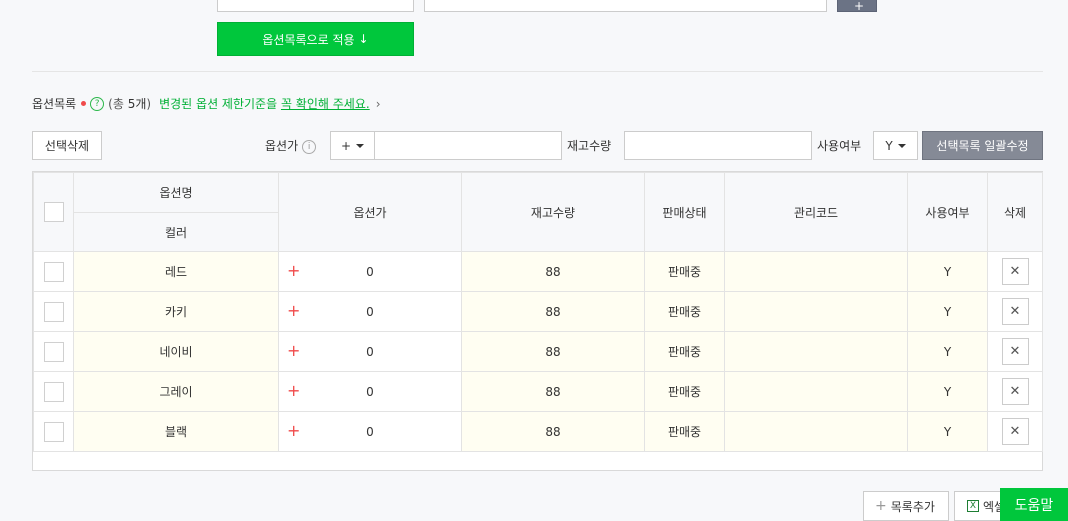  Describe the element at coordinates (537, 71) in the screenshot. I see `section-divider` at that location.